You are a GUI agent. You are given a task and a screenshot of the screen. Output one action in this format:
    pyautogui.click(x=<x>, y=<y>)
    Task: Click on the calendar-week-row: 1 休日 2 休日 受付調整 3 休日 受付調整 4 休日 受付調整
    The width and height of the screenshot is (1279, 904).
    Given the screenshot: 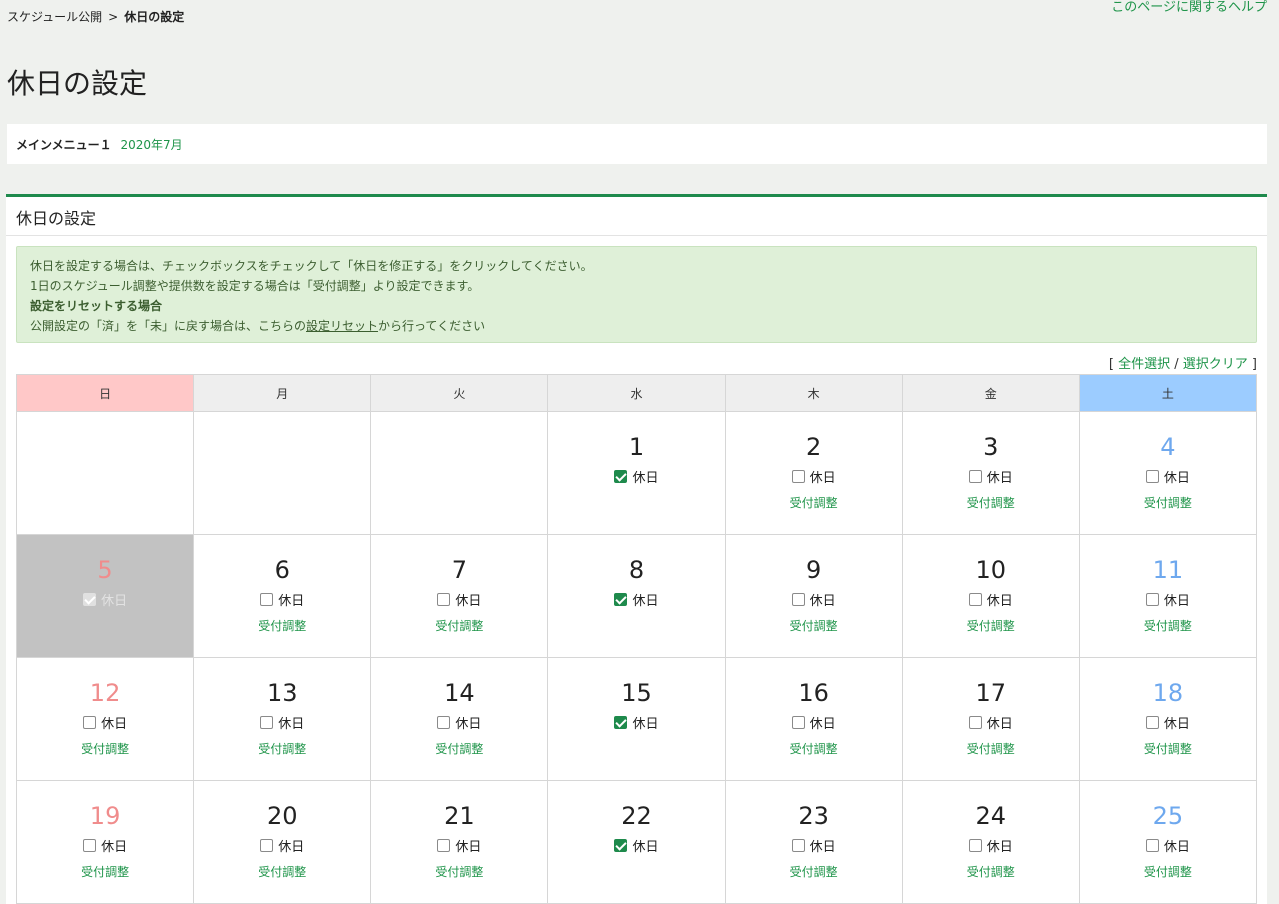 What is the action you would take?
    pyautogui.click(x=636, y=473)
    